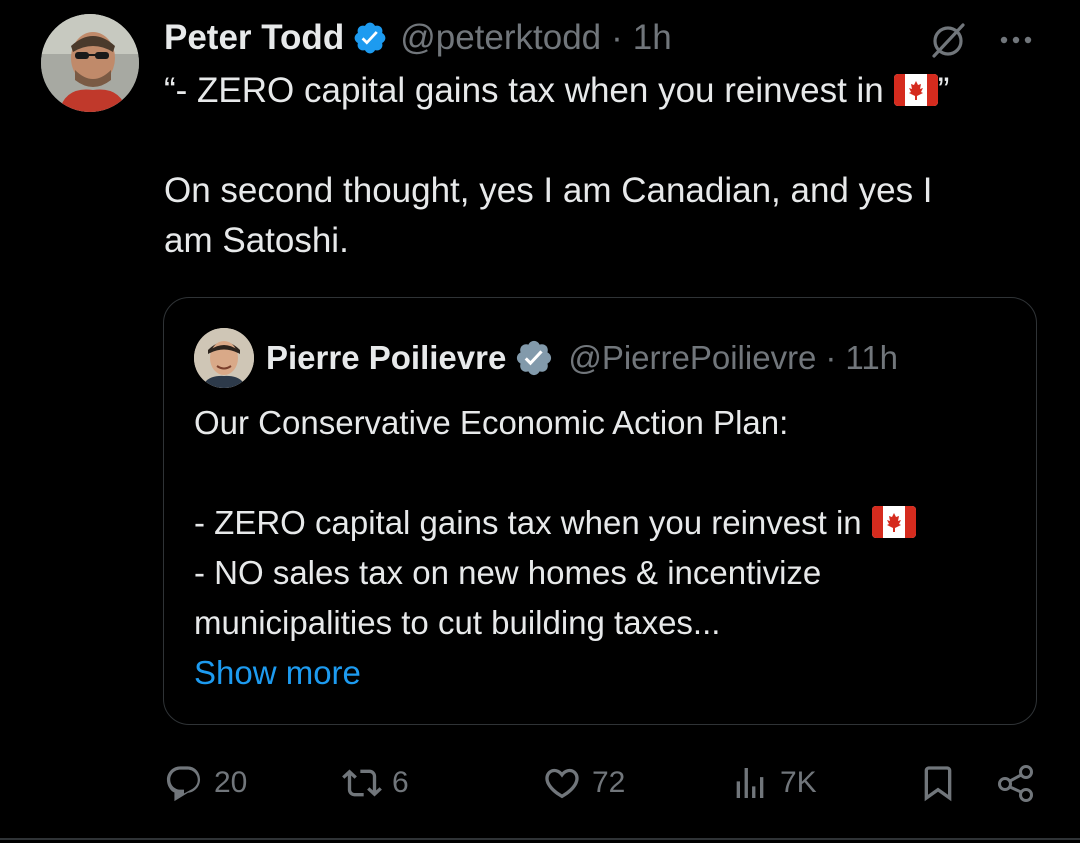  I want to click on repost-icon, so click(362, 783).